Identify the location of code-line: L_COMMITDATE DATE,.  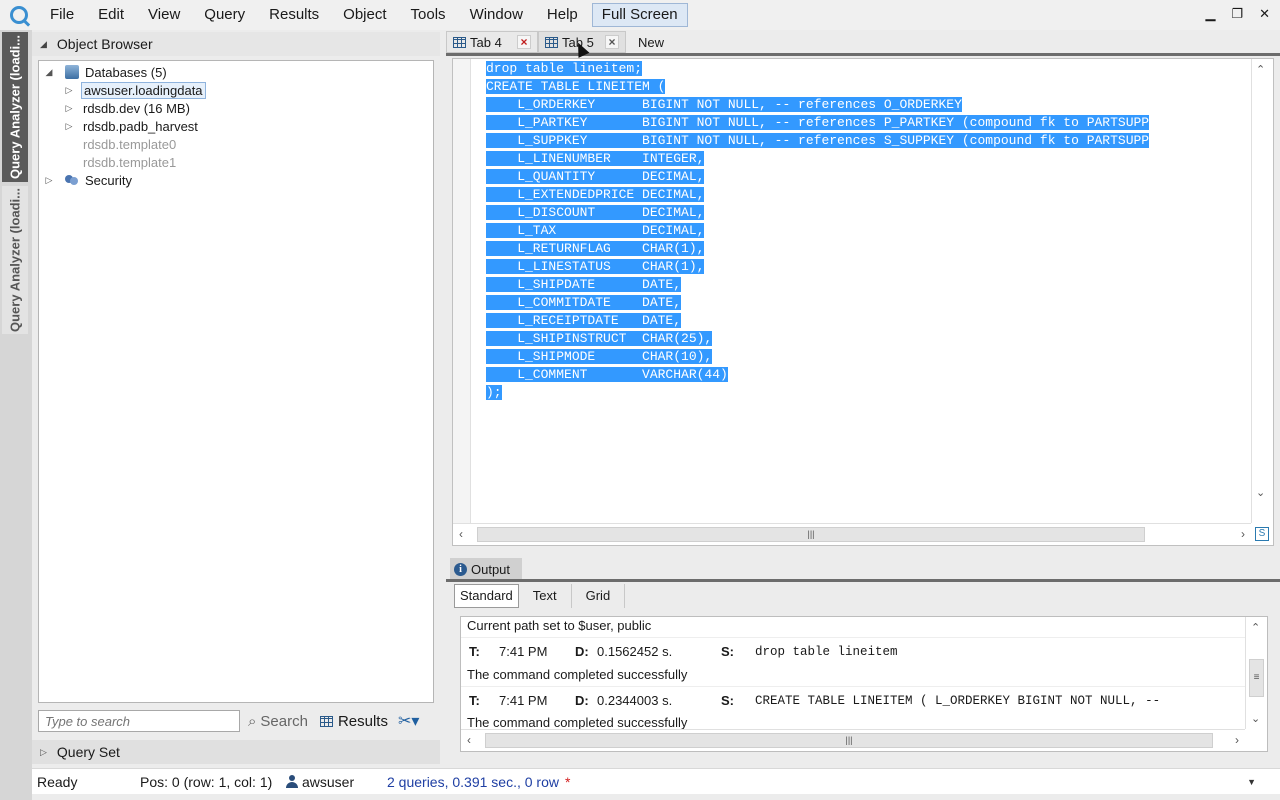
(584, 302).